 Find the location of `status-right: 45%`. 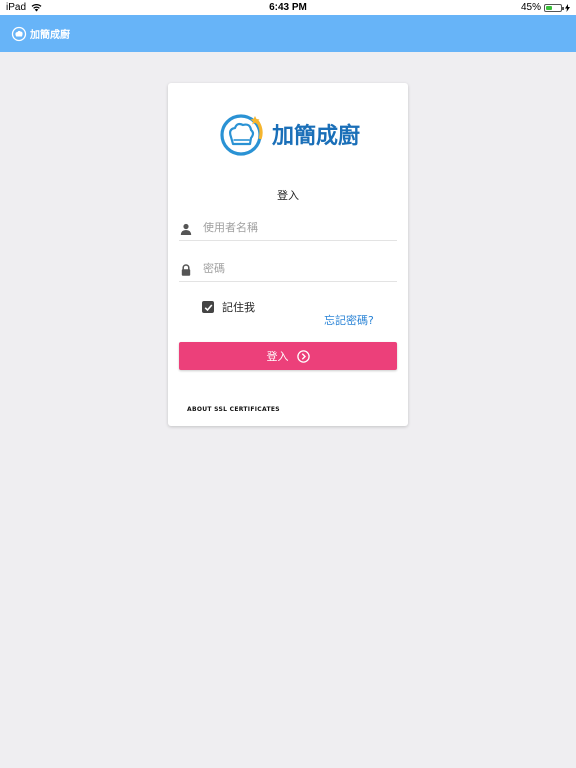

status-right: 45% is located at coordinates (545, 7).